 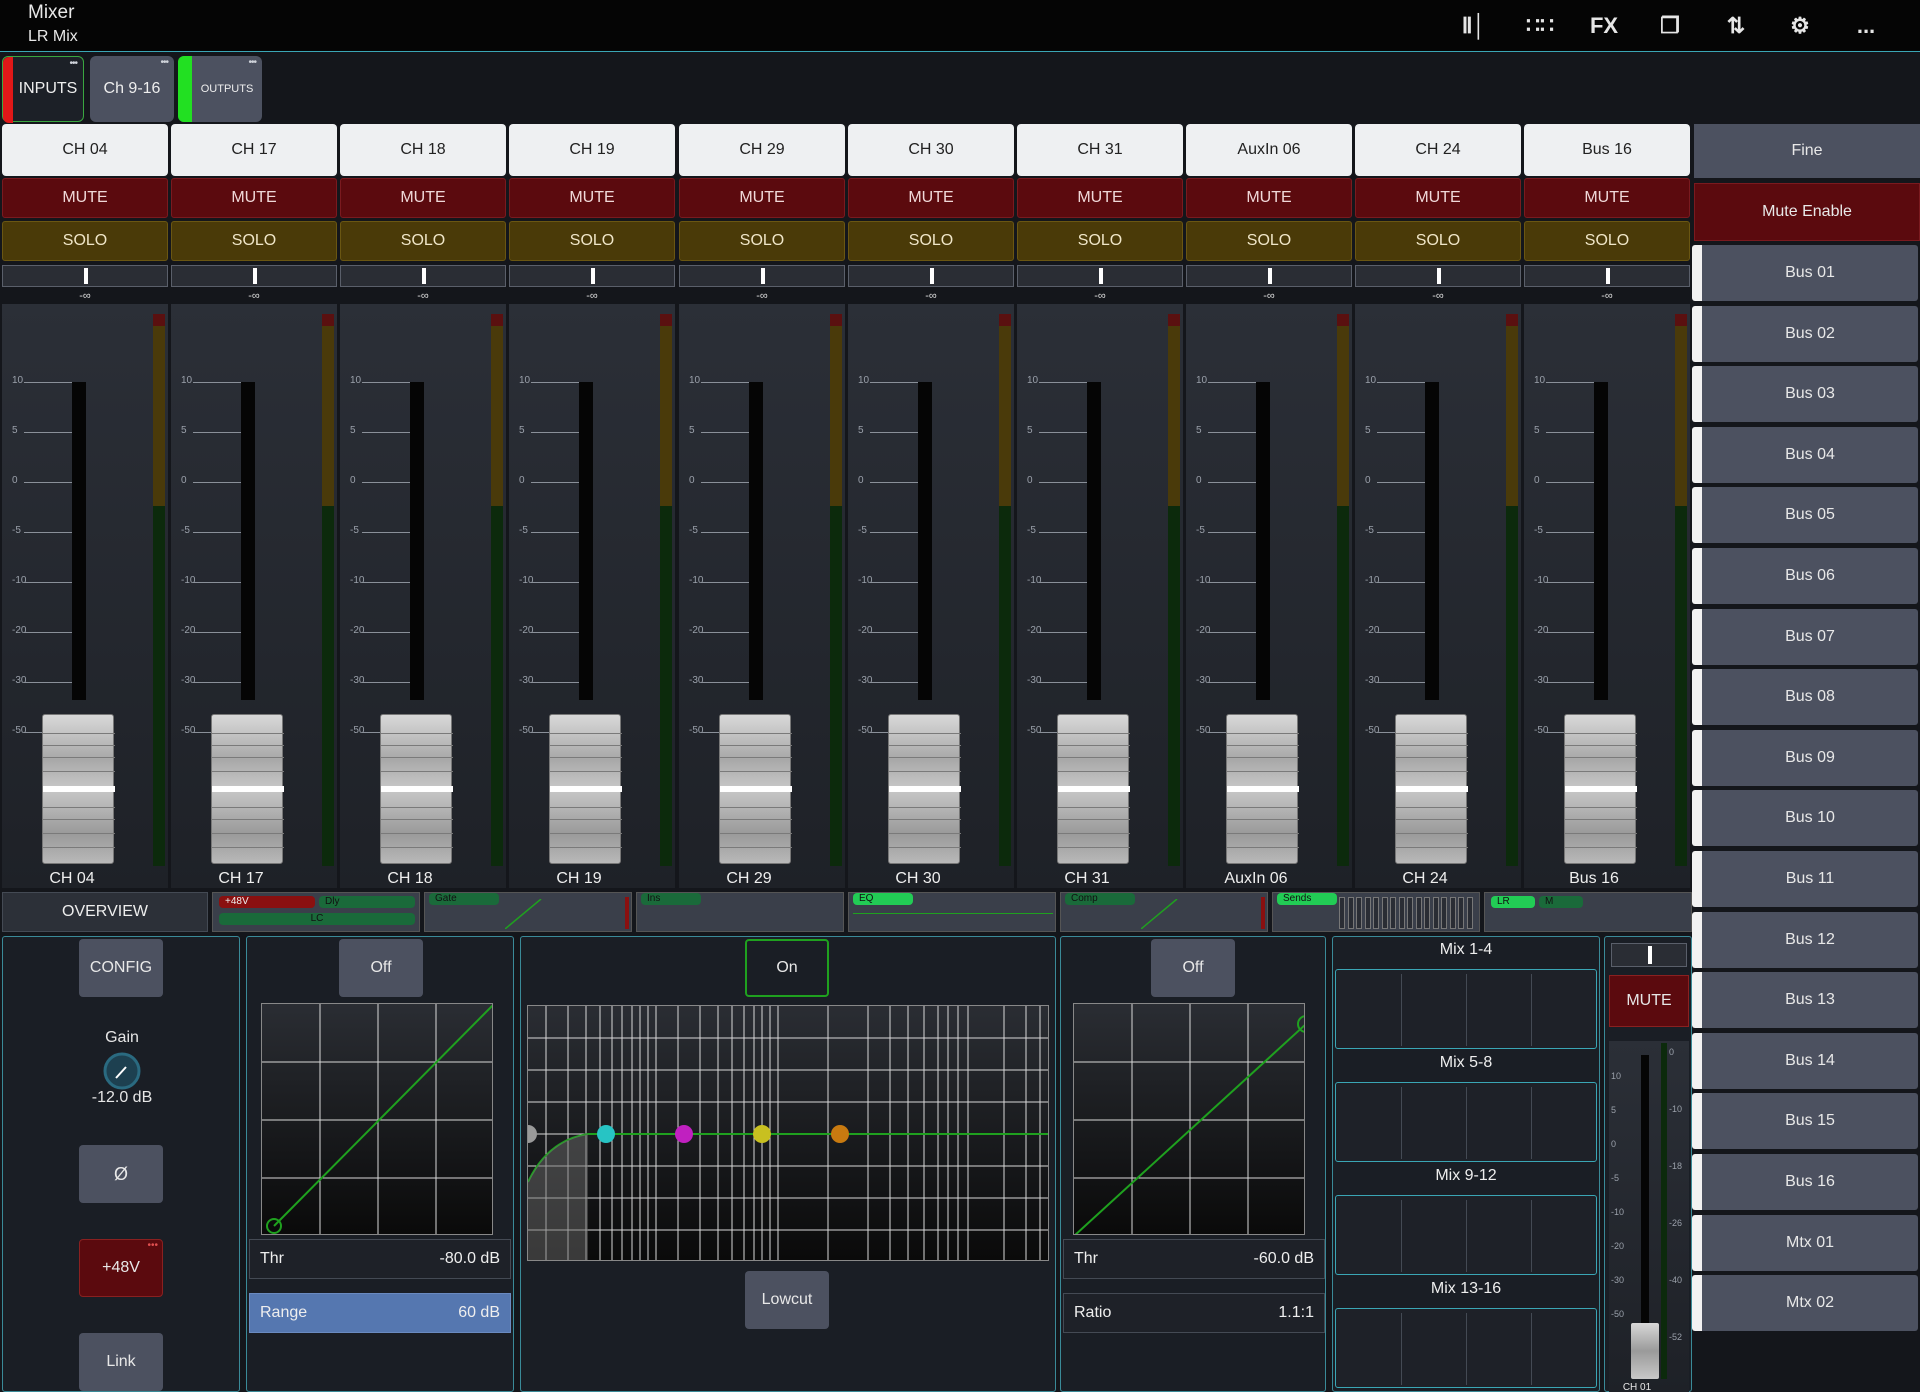 I want to click on gain-knob, so click(x=122, y=1071).